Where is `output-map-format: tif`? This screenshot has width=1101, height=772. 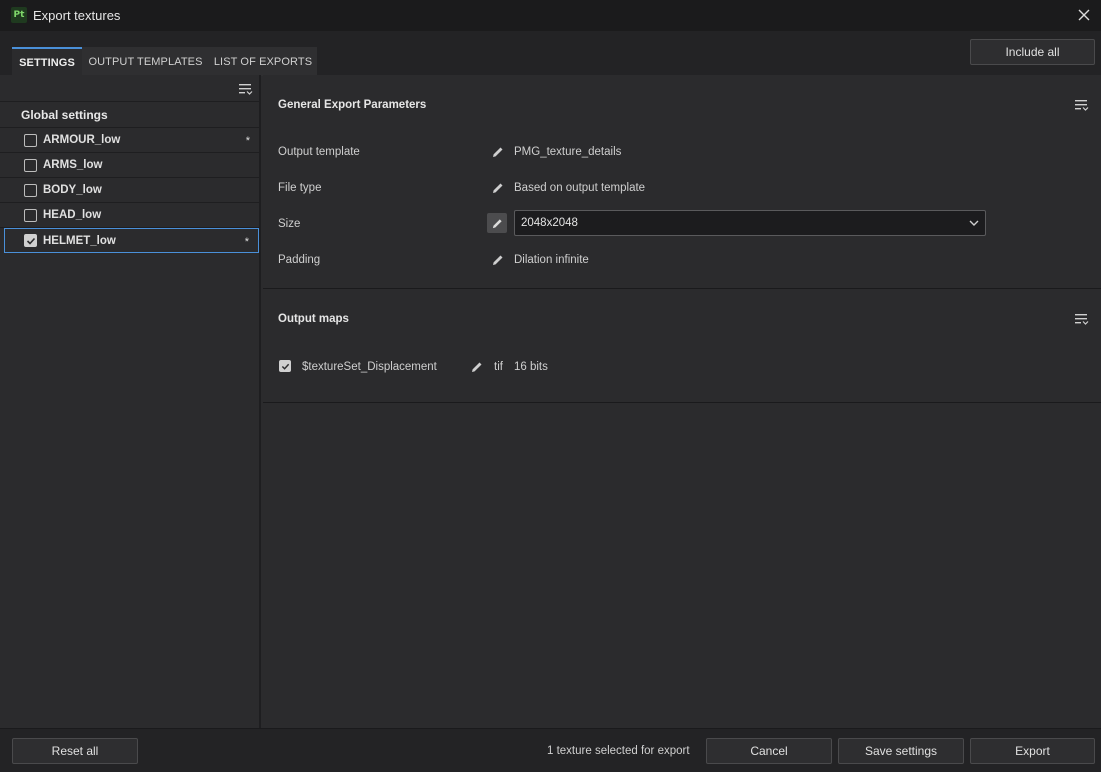
output-map-format: tif is located at coordinates (498, 367).